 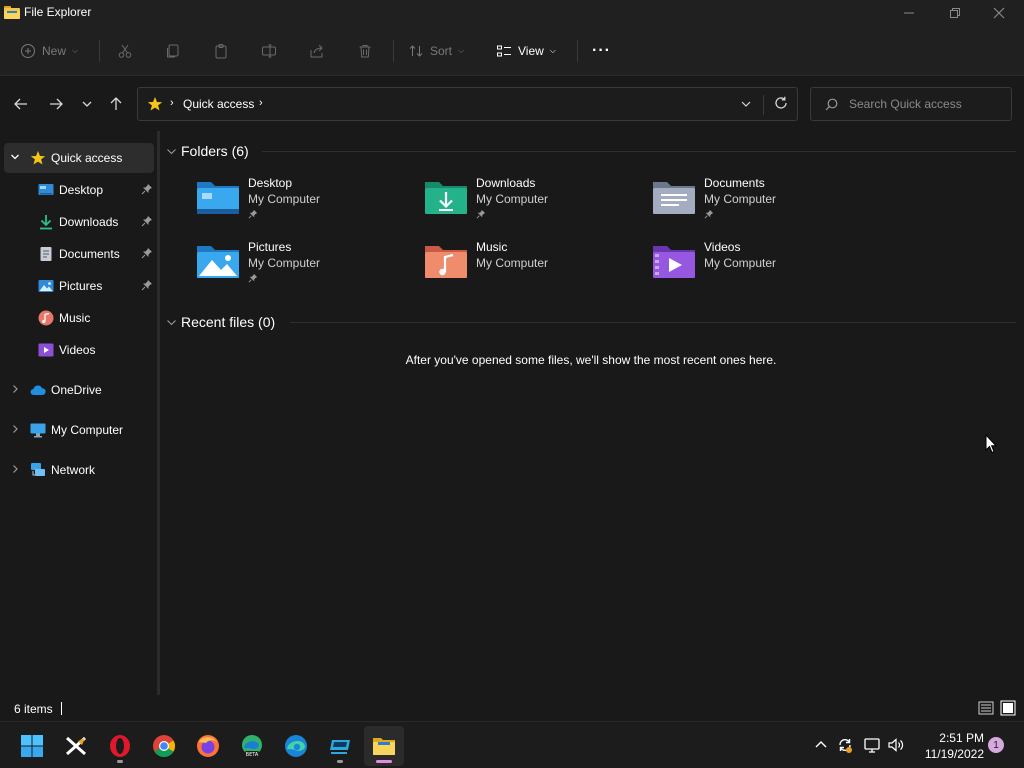 What do you see at coordinates (79, 350) in the screenshot?
I see `sidebar-item-videos: Videos` at bounding box center [79, 350].